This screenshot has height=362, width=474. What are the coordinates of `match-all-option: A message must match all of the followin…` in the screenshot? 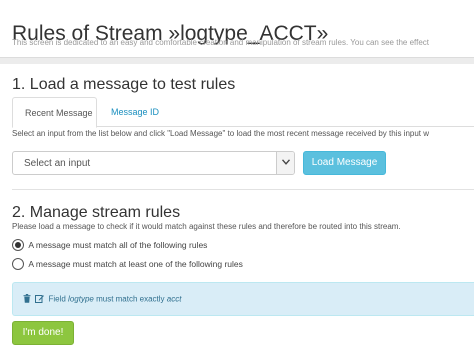 It's located at (109, 245).